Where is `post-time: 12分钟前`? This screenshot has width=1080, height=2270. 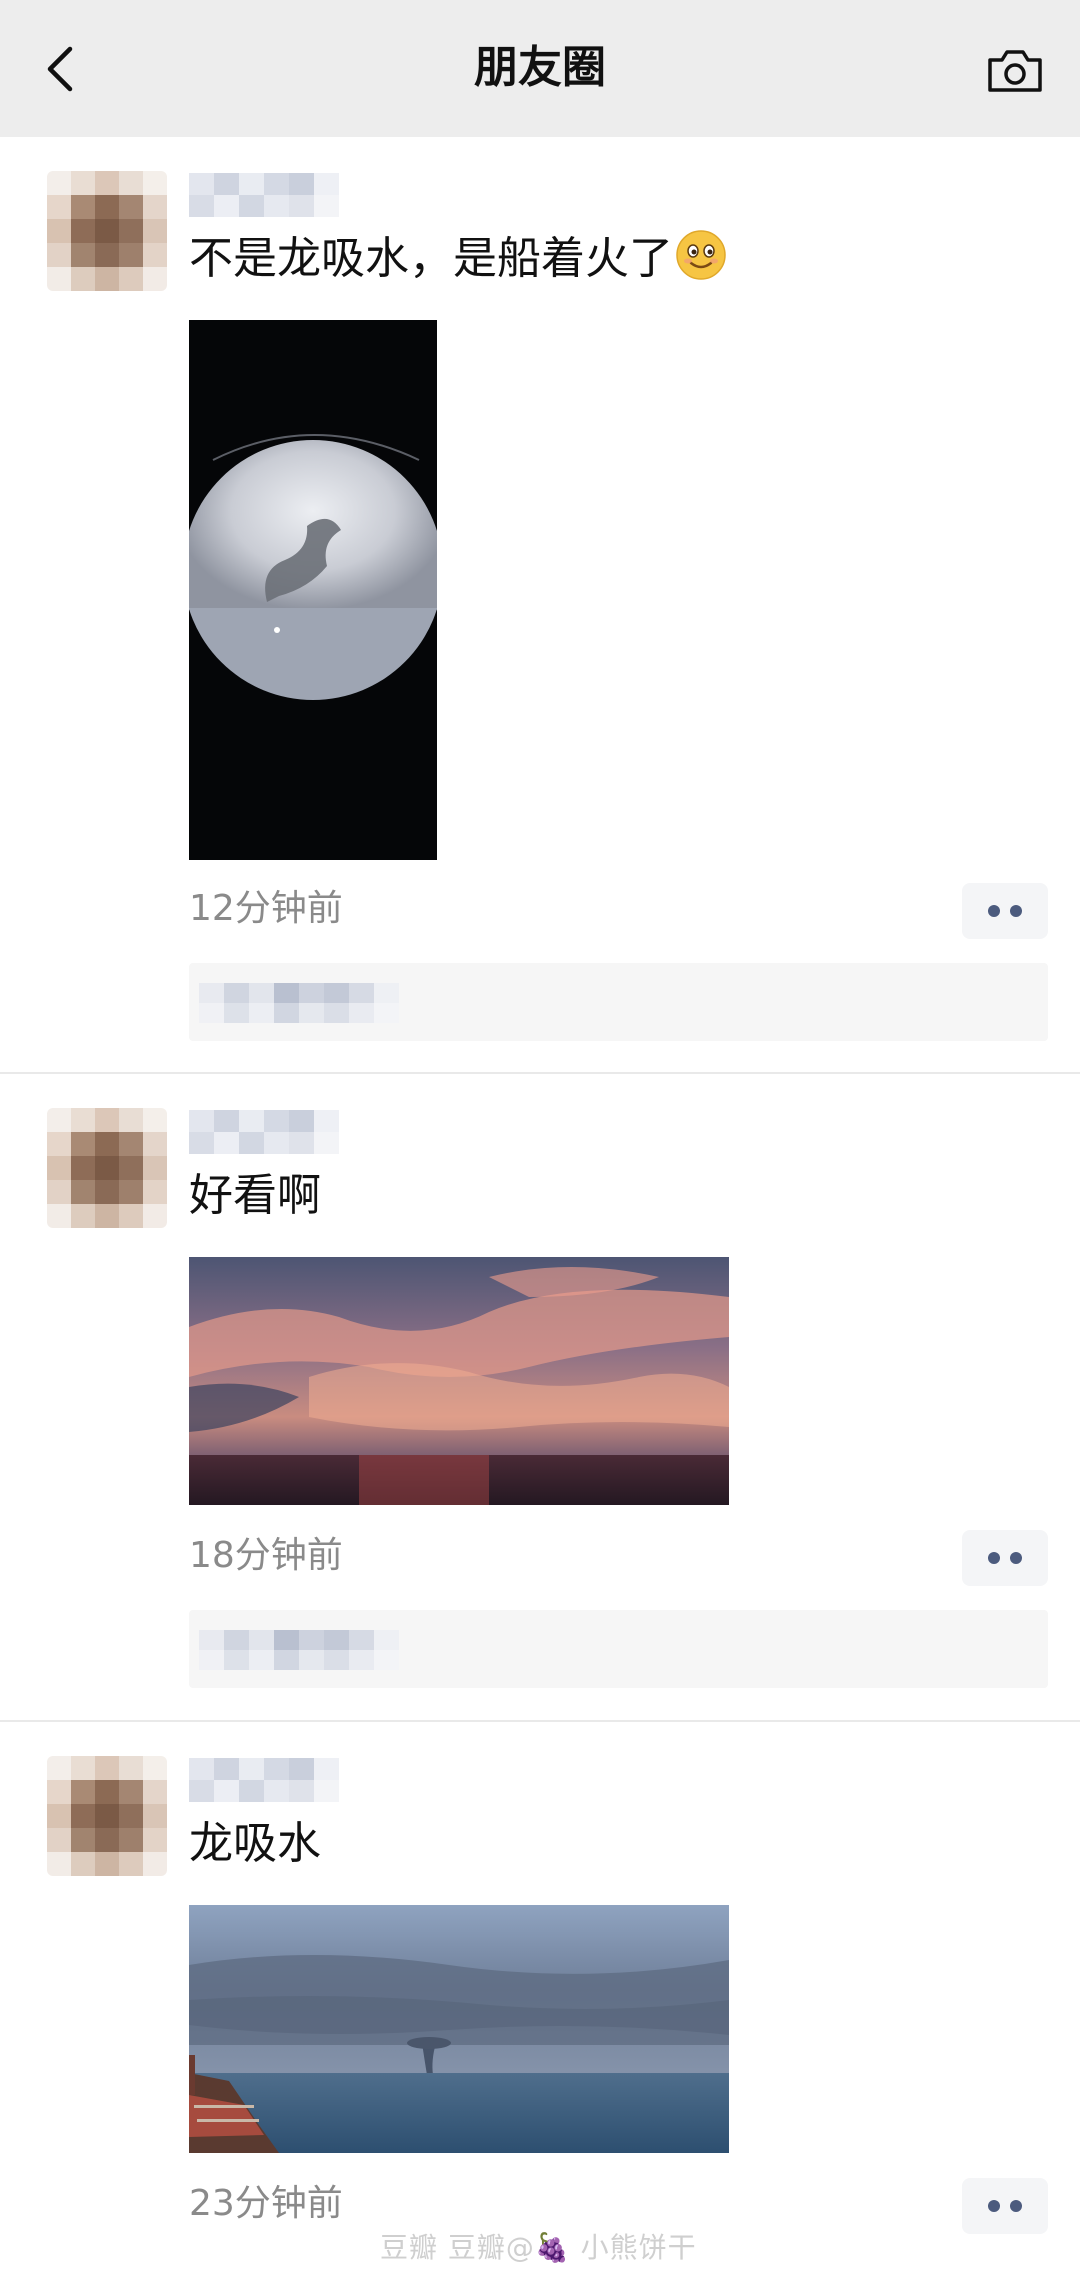 post-time: 12分钟前 is located at coordinates (266, 908).